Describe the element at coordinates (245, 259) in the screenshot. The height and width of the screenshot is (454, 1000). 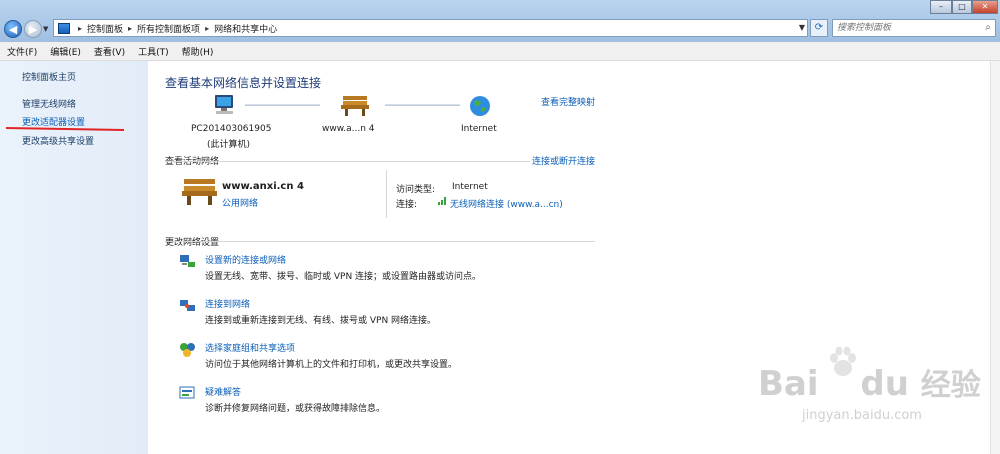
I see `task-new-connection-link: 设置新的连接或网络` at that location.